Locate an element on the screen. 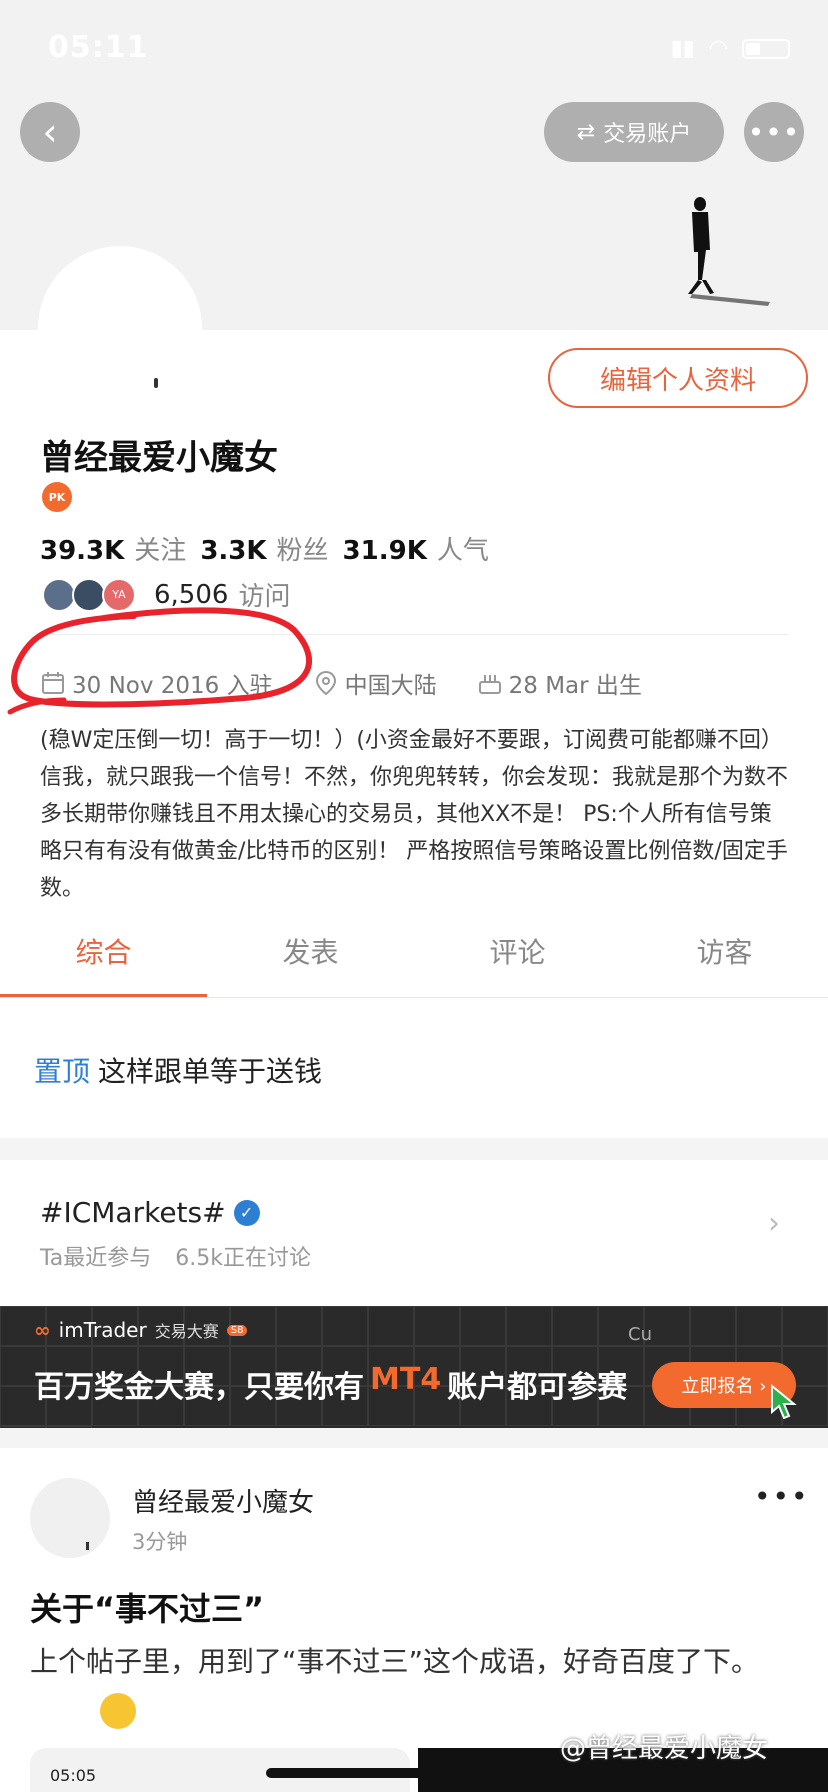 The image size is (828, 1792). birthday-cake-icon is located at coordinates (489, 684).